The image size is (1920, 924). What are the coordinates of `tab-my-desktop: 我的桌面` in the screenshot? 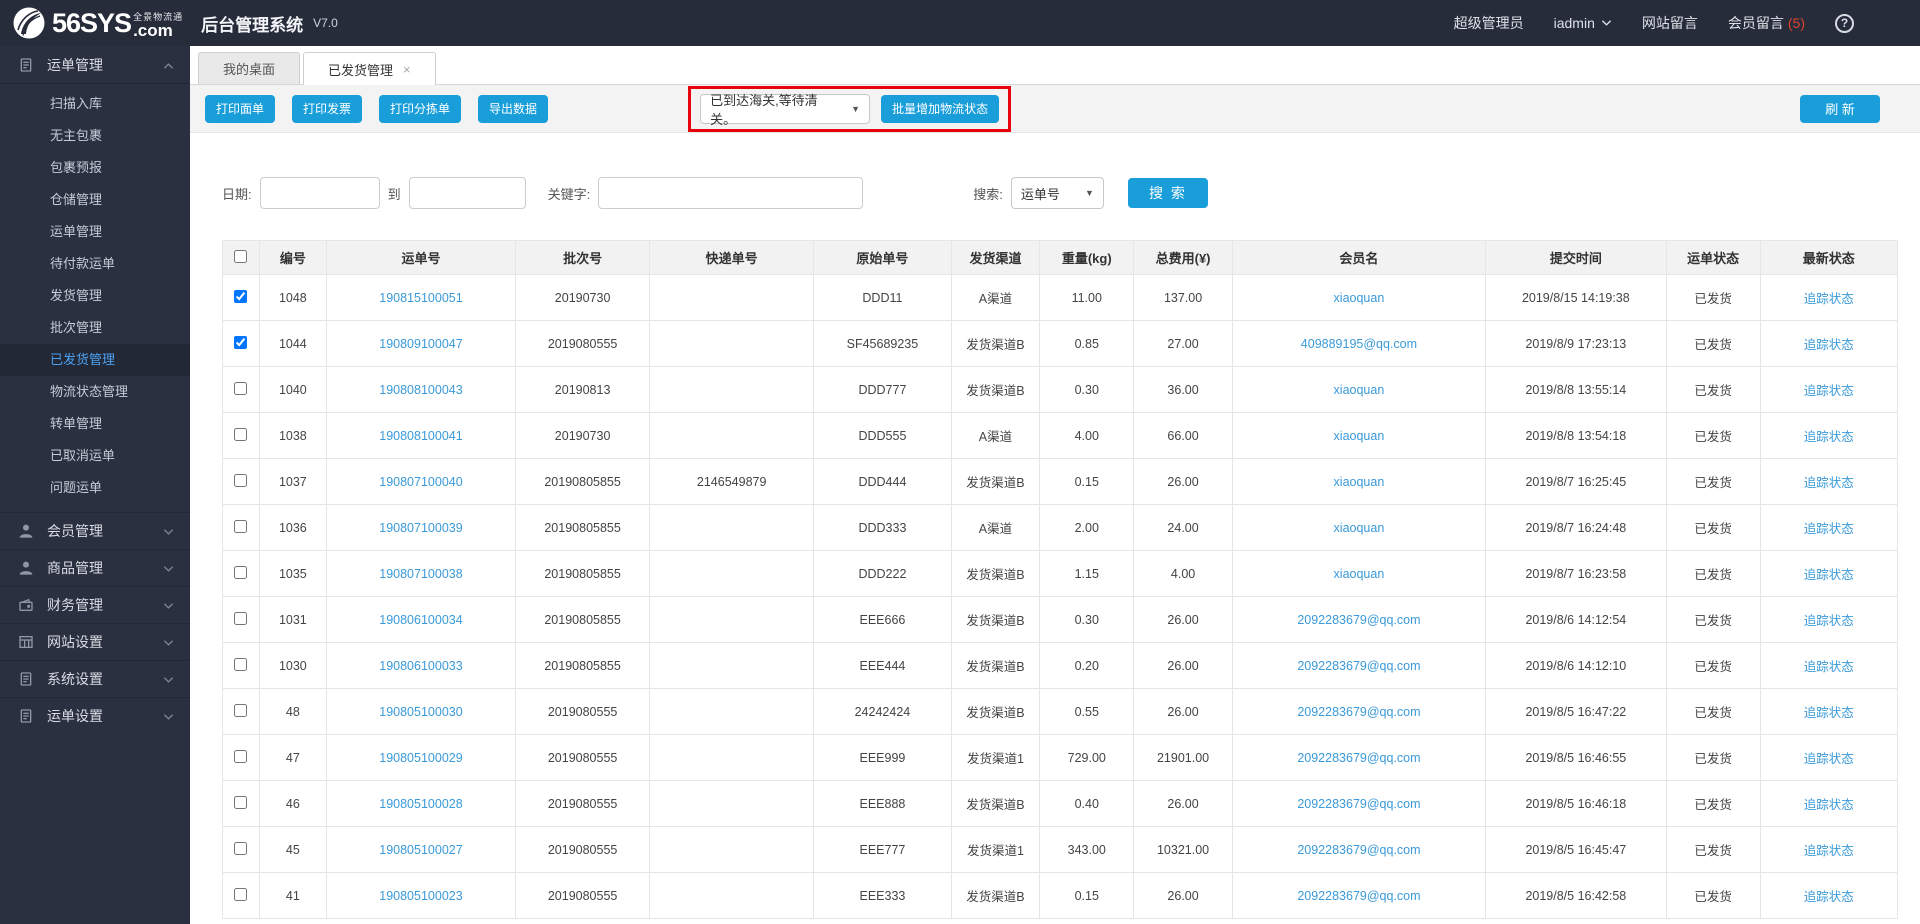 It's located at (249, 68).